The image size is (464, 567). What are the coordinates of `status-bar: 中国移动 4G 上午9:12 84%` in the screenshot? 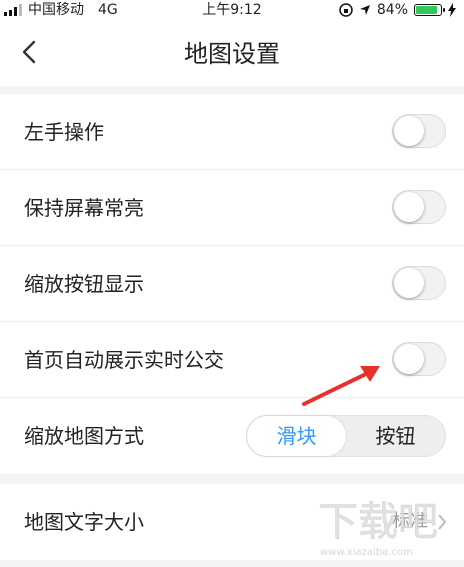 It's located at (232, 10).